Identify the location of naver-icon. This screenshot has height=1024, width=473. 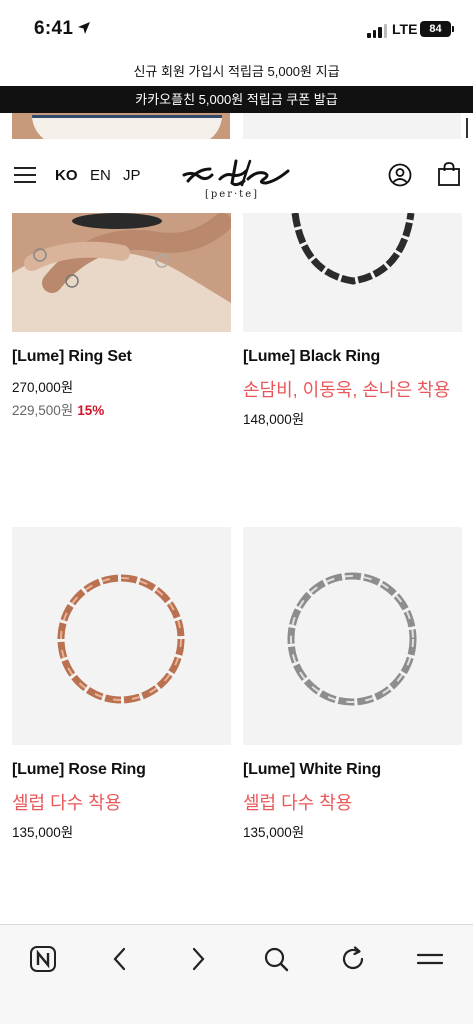
(43, 959).